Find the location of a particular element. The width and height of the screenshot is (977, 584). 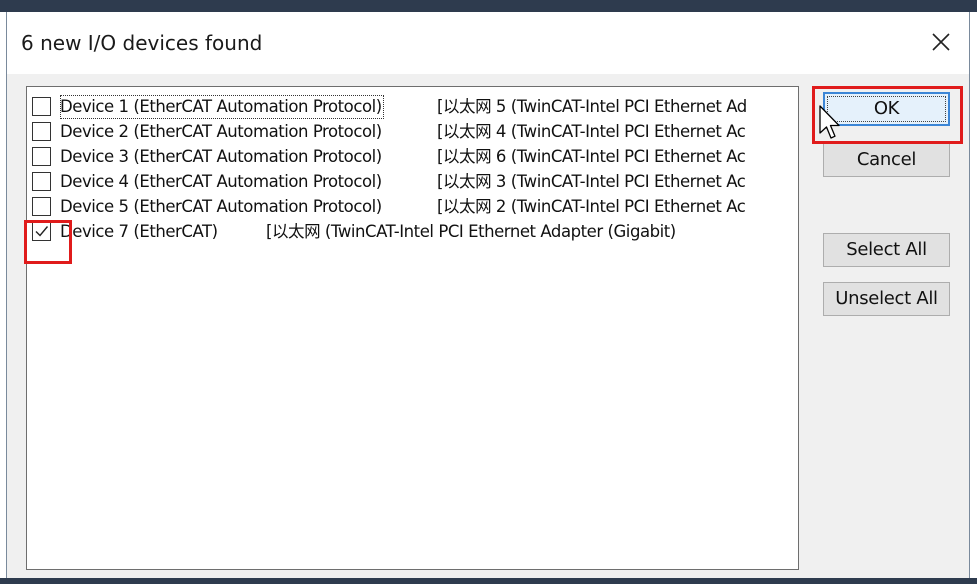

device-adapter: [以太网 5 (TwinCAT-Intel PCI Ethernet Ad is located at coordinates (592, 106).